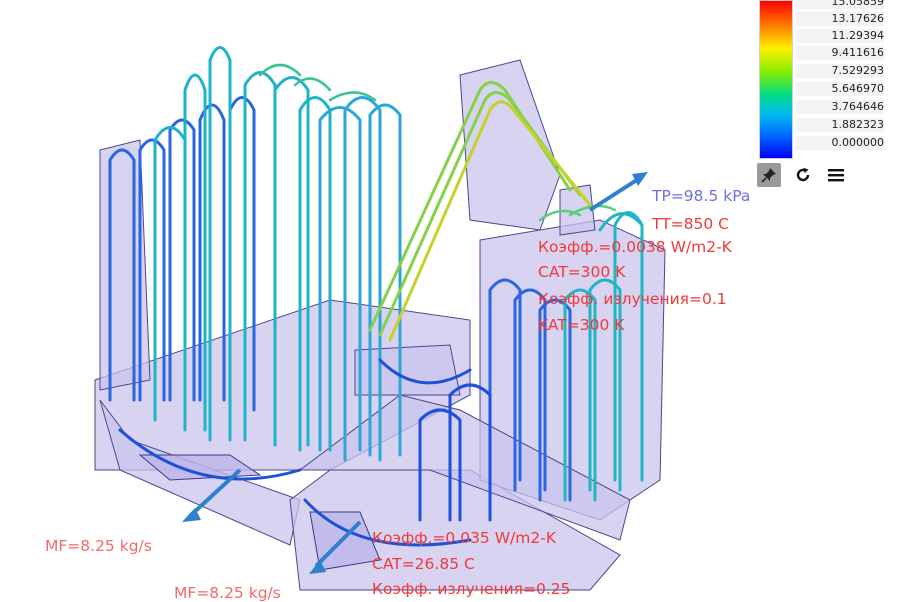 The height and width of the screenshot is (602, 900). Describe the element at coordinates (840, 143) in the screenshot. I see `legend-value: 0.000000` at that location.